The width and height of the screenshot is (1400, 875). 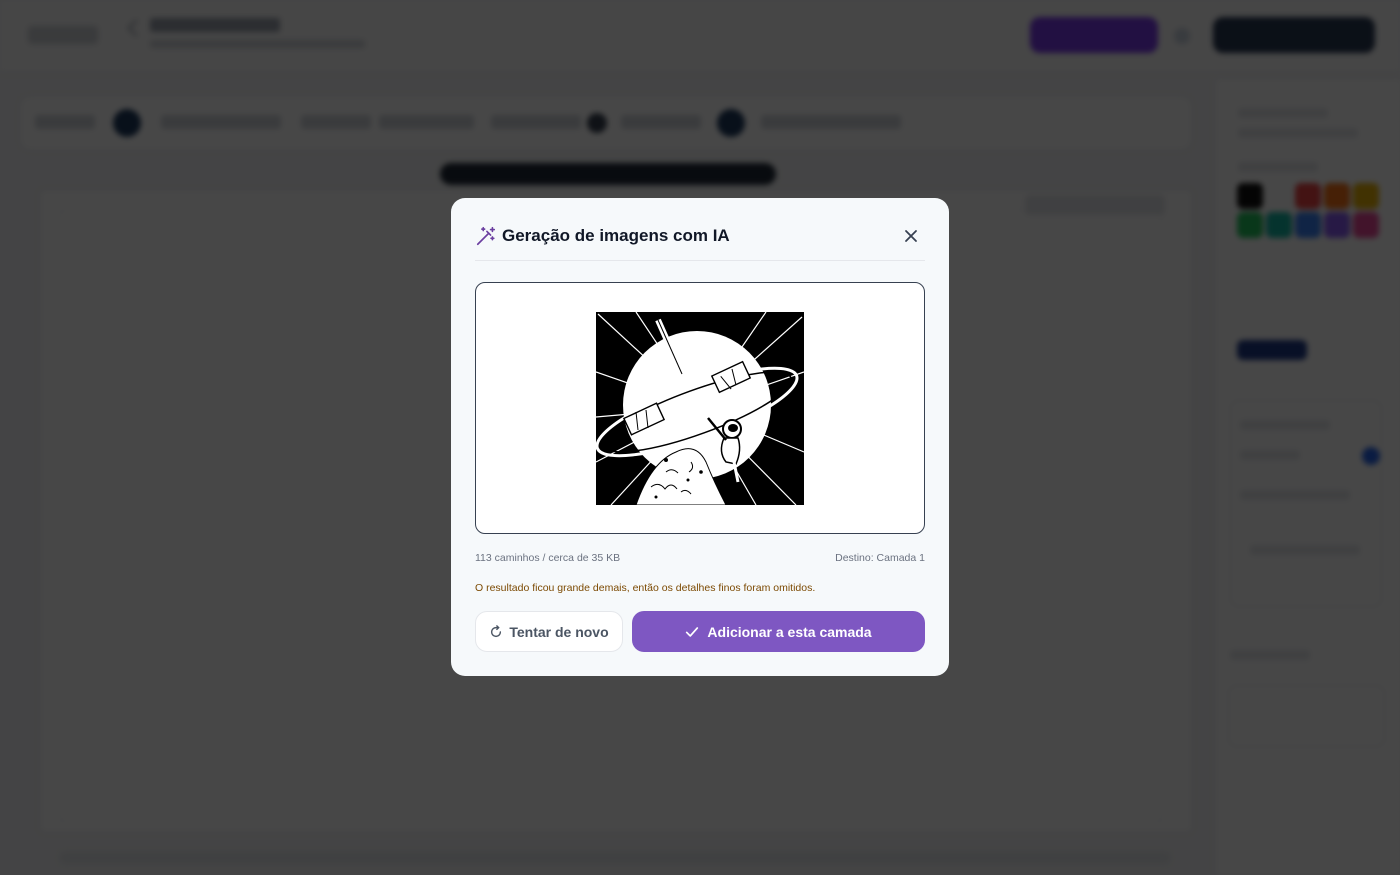 I want to click on generated-image-preview, so click(x=700, y=408).